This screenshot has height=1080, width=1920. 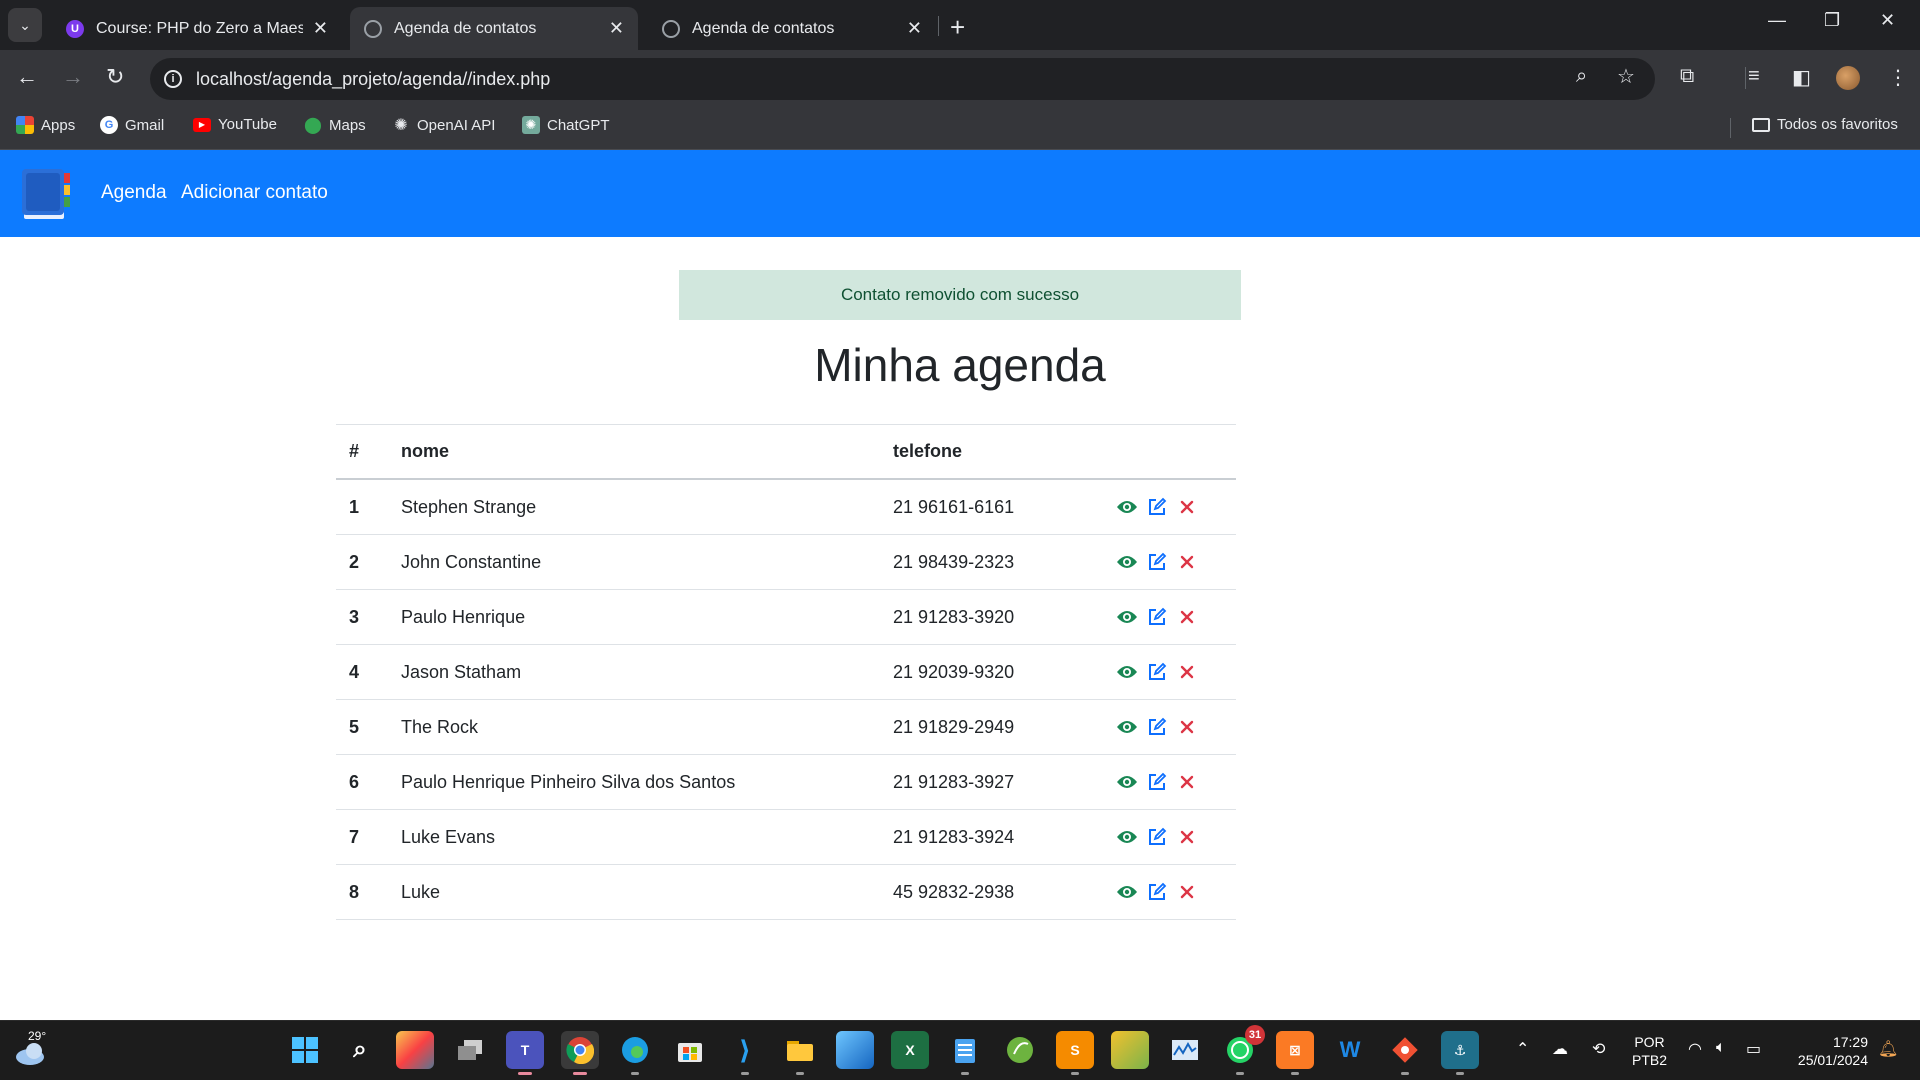 What do you see at coordinates (635, 1053) in the screenshot?
I see `edge-icon` at bounding box center [635, 1053].